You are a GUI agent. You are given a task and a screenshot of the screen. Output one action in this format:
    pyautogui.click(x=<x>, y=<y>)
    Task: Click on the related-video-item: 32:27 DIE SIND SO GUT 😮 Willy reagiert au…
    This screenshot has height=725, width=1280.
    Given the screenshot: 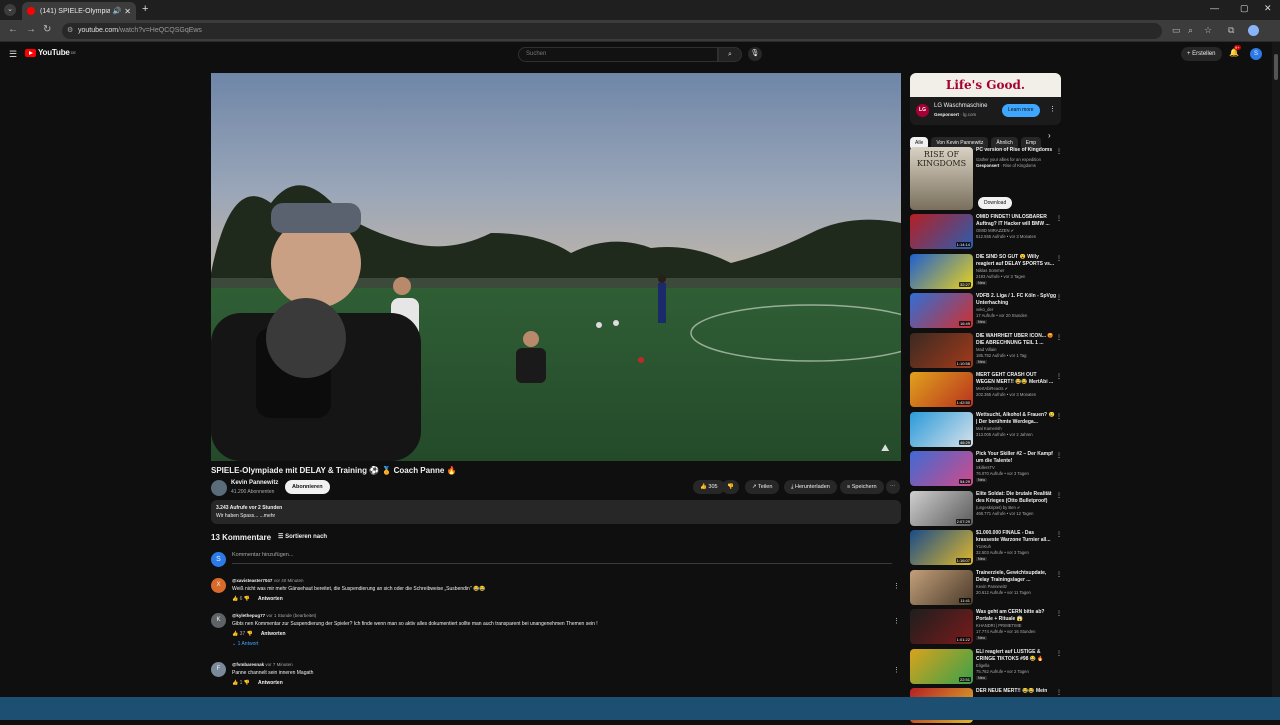 What is the action you would take?
    pyautogui.click(x=987, y=272)
    